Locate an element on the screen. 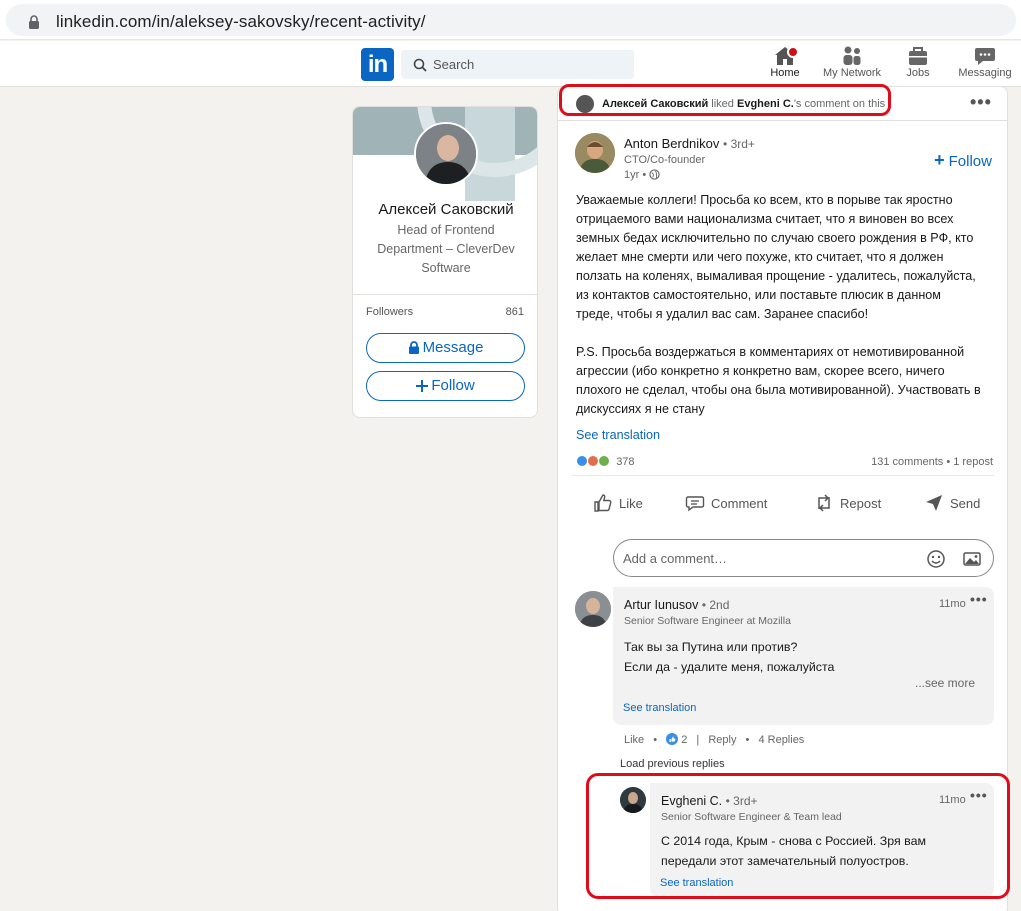 The height and width of the screenshot is (911, 1021). comment-actions: Like • 2 | Reply • 4 Replies is located at coordinates (714, 739).